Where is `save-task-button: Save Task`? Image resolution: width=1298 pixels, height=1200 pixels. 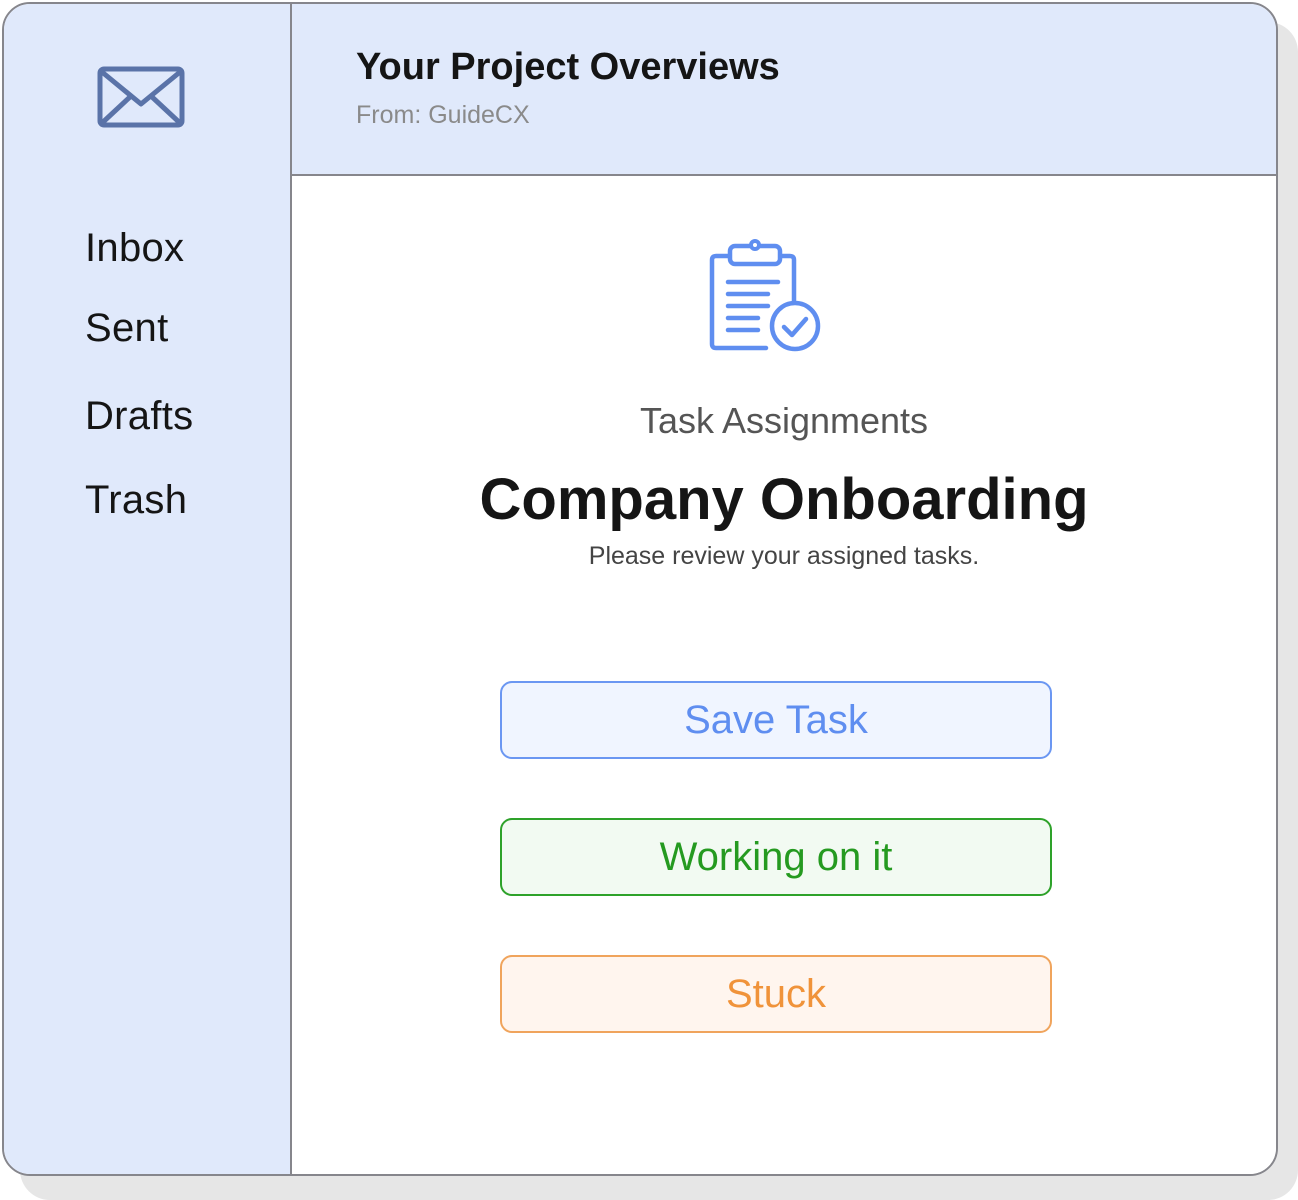
save-task-button: Save Task is located at coordinates (776, 720).